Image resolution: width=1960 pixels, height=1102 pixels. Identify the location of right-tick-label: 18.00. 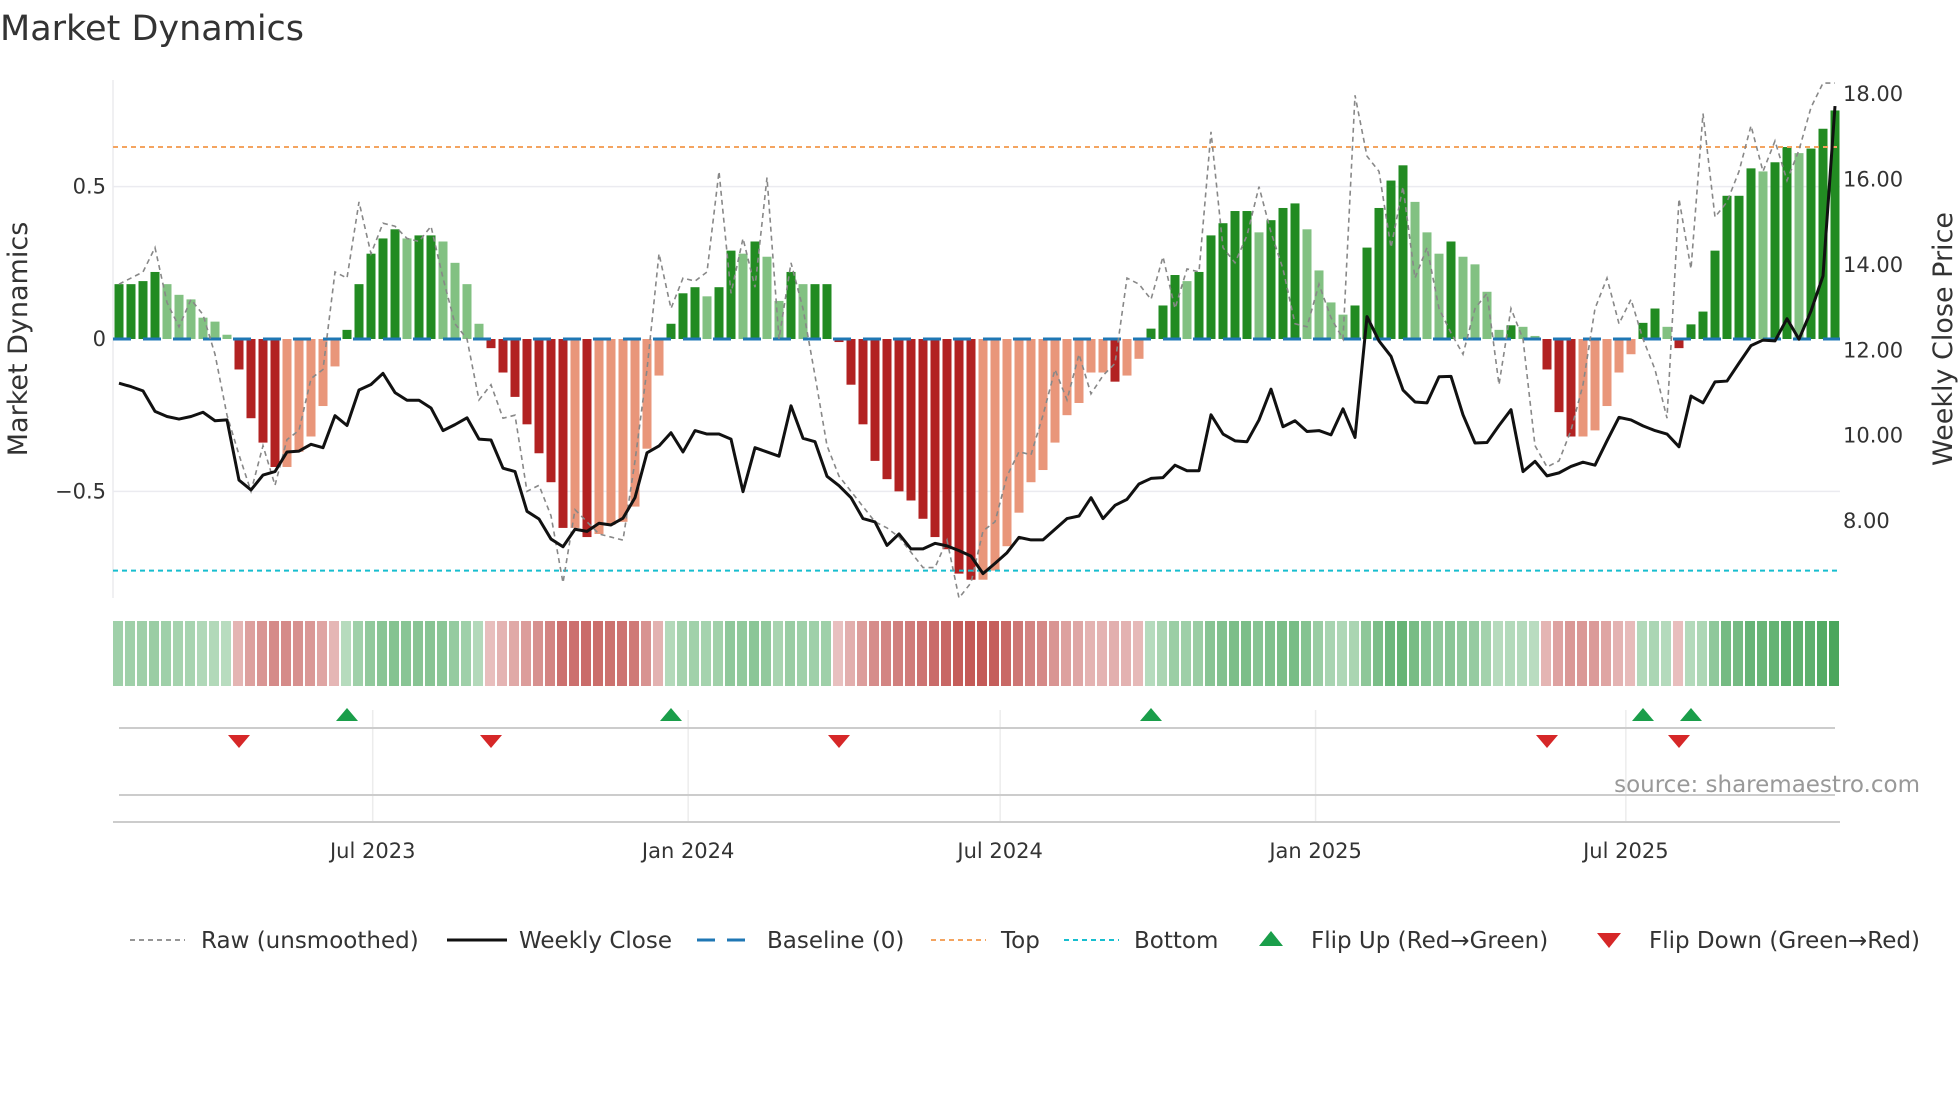
(1873, 94).